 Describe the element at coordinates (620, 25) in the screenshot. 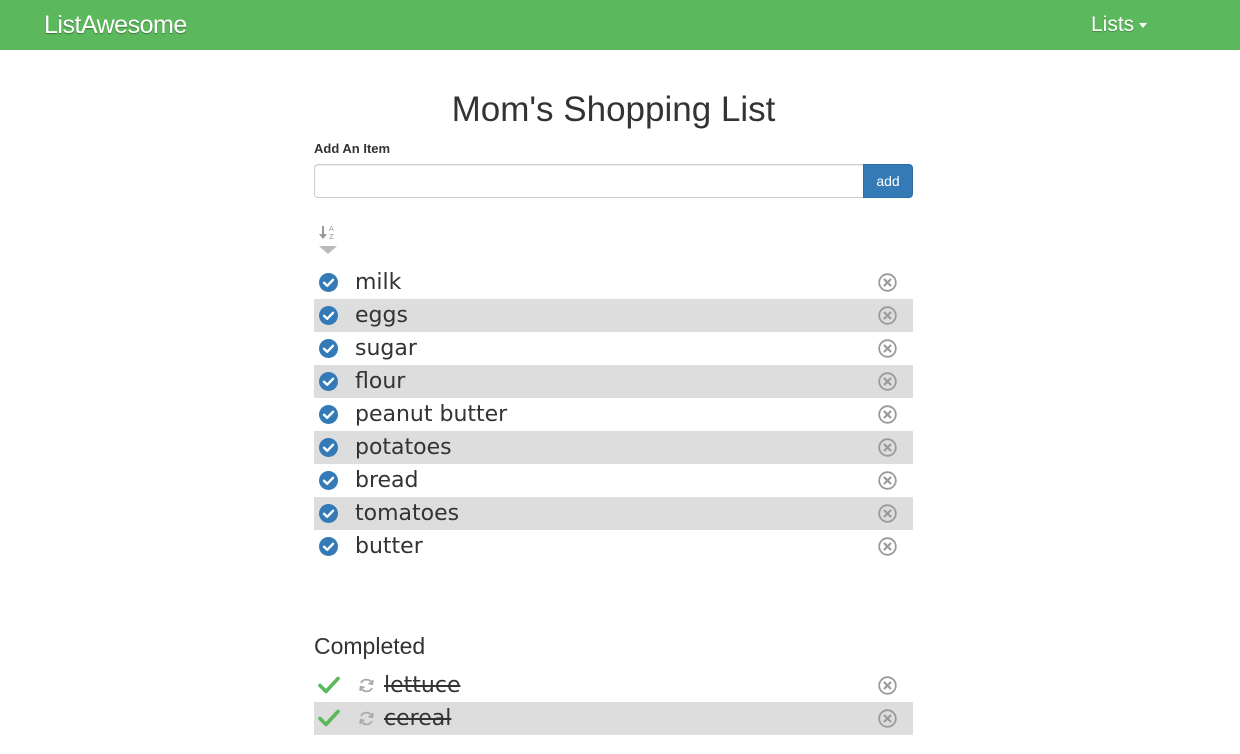

I see `navbar: ListAwesome Lists` at that location.